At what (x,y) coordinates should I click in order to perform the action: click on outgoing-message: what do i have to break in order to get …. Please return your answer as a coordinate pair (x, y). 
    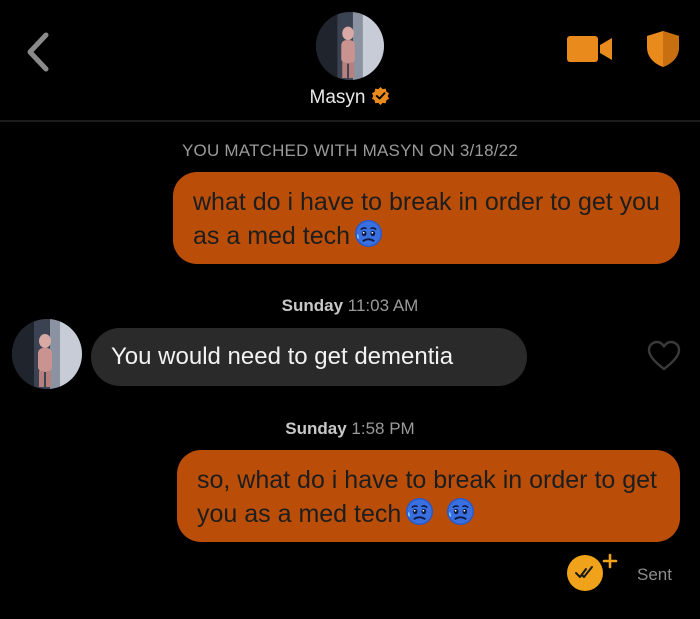
    Looking at the image, I should click on (426, 218).